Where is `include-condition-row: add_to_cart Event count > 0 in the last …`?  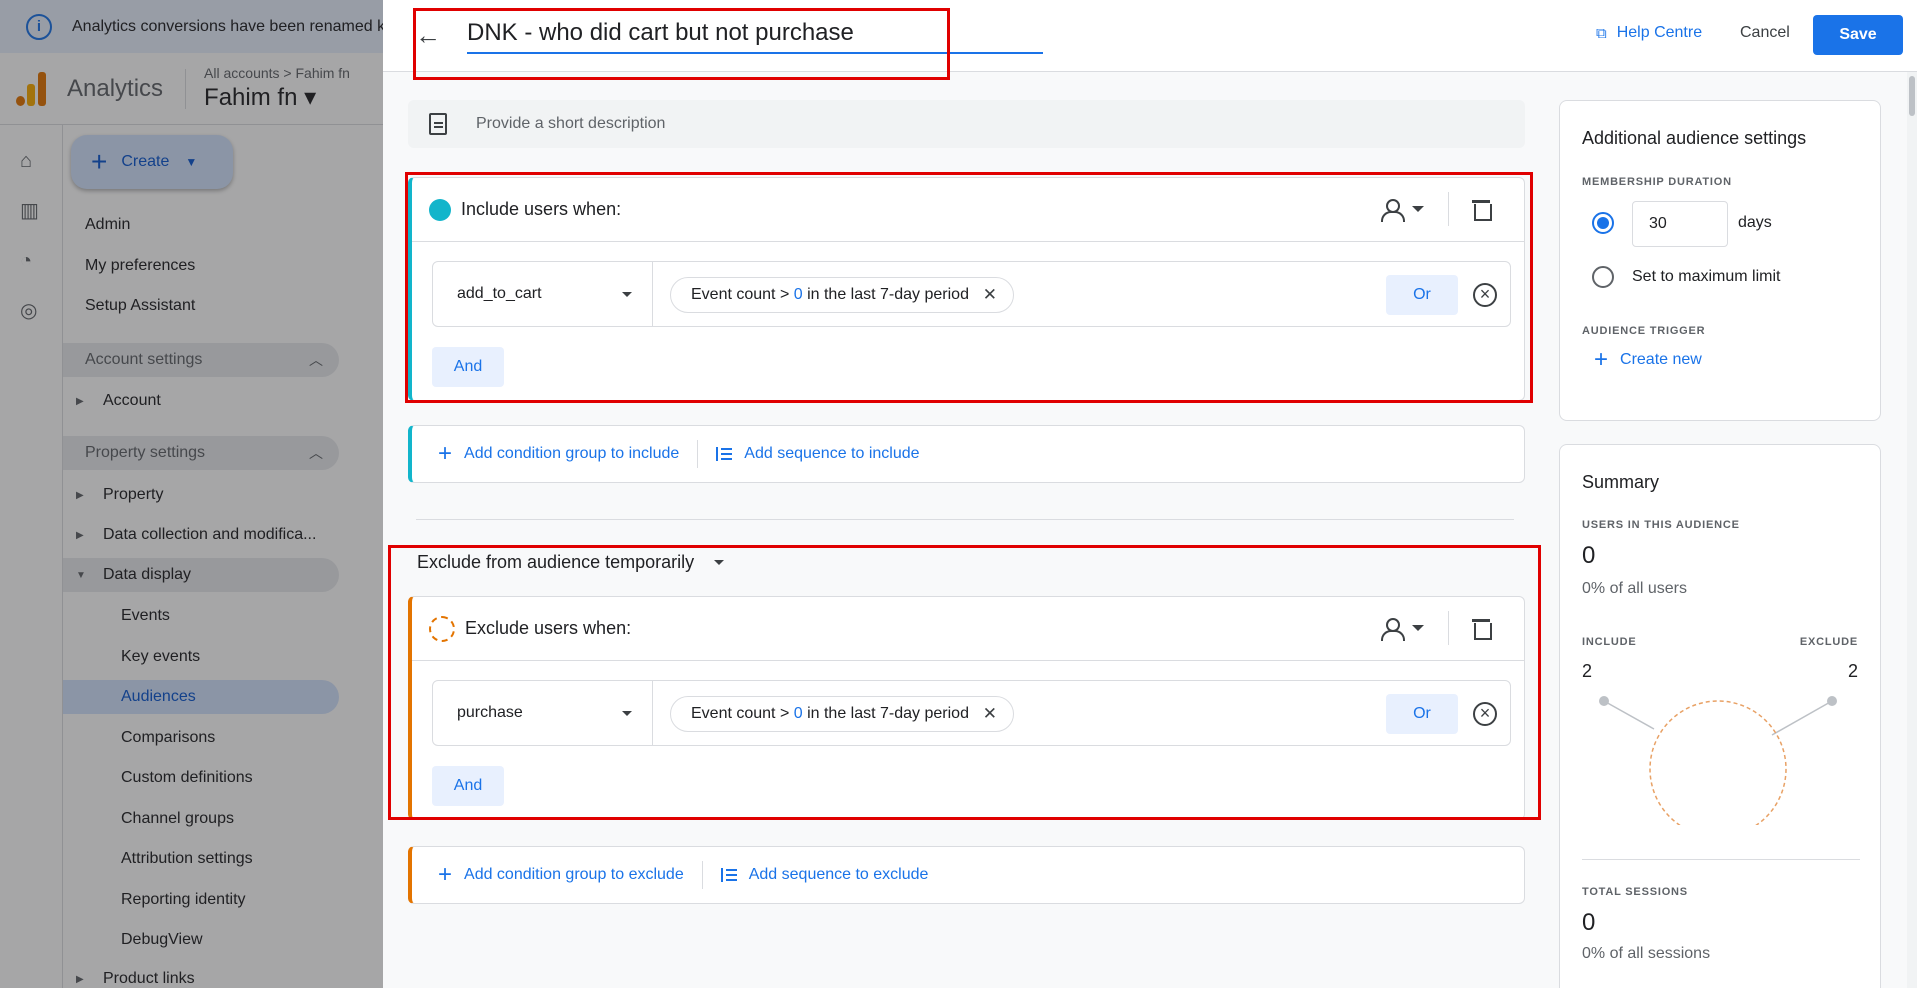 include-condition-row: add_to_cart Event count > 0 in the last … is located at coordinates (971, 294).